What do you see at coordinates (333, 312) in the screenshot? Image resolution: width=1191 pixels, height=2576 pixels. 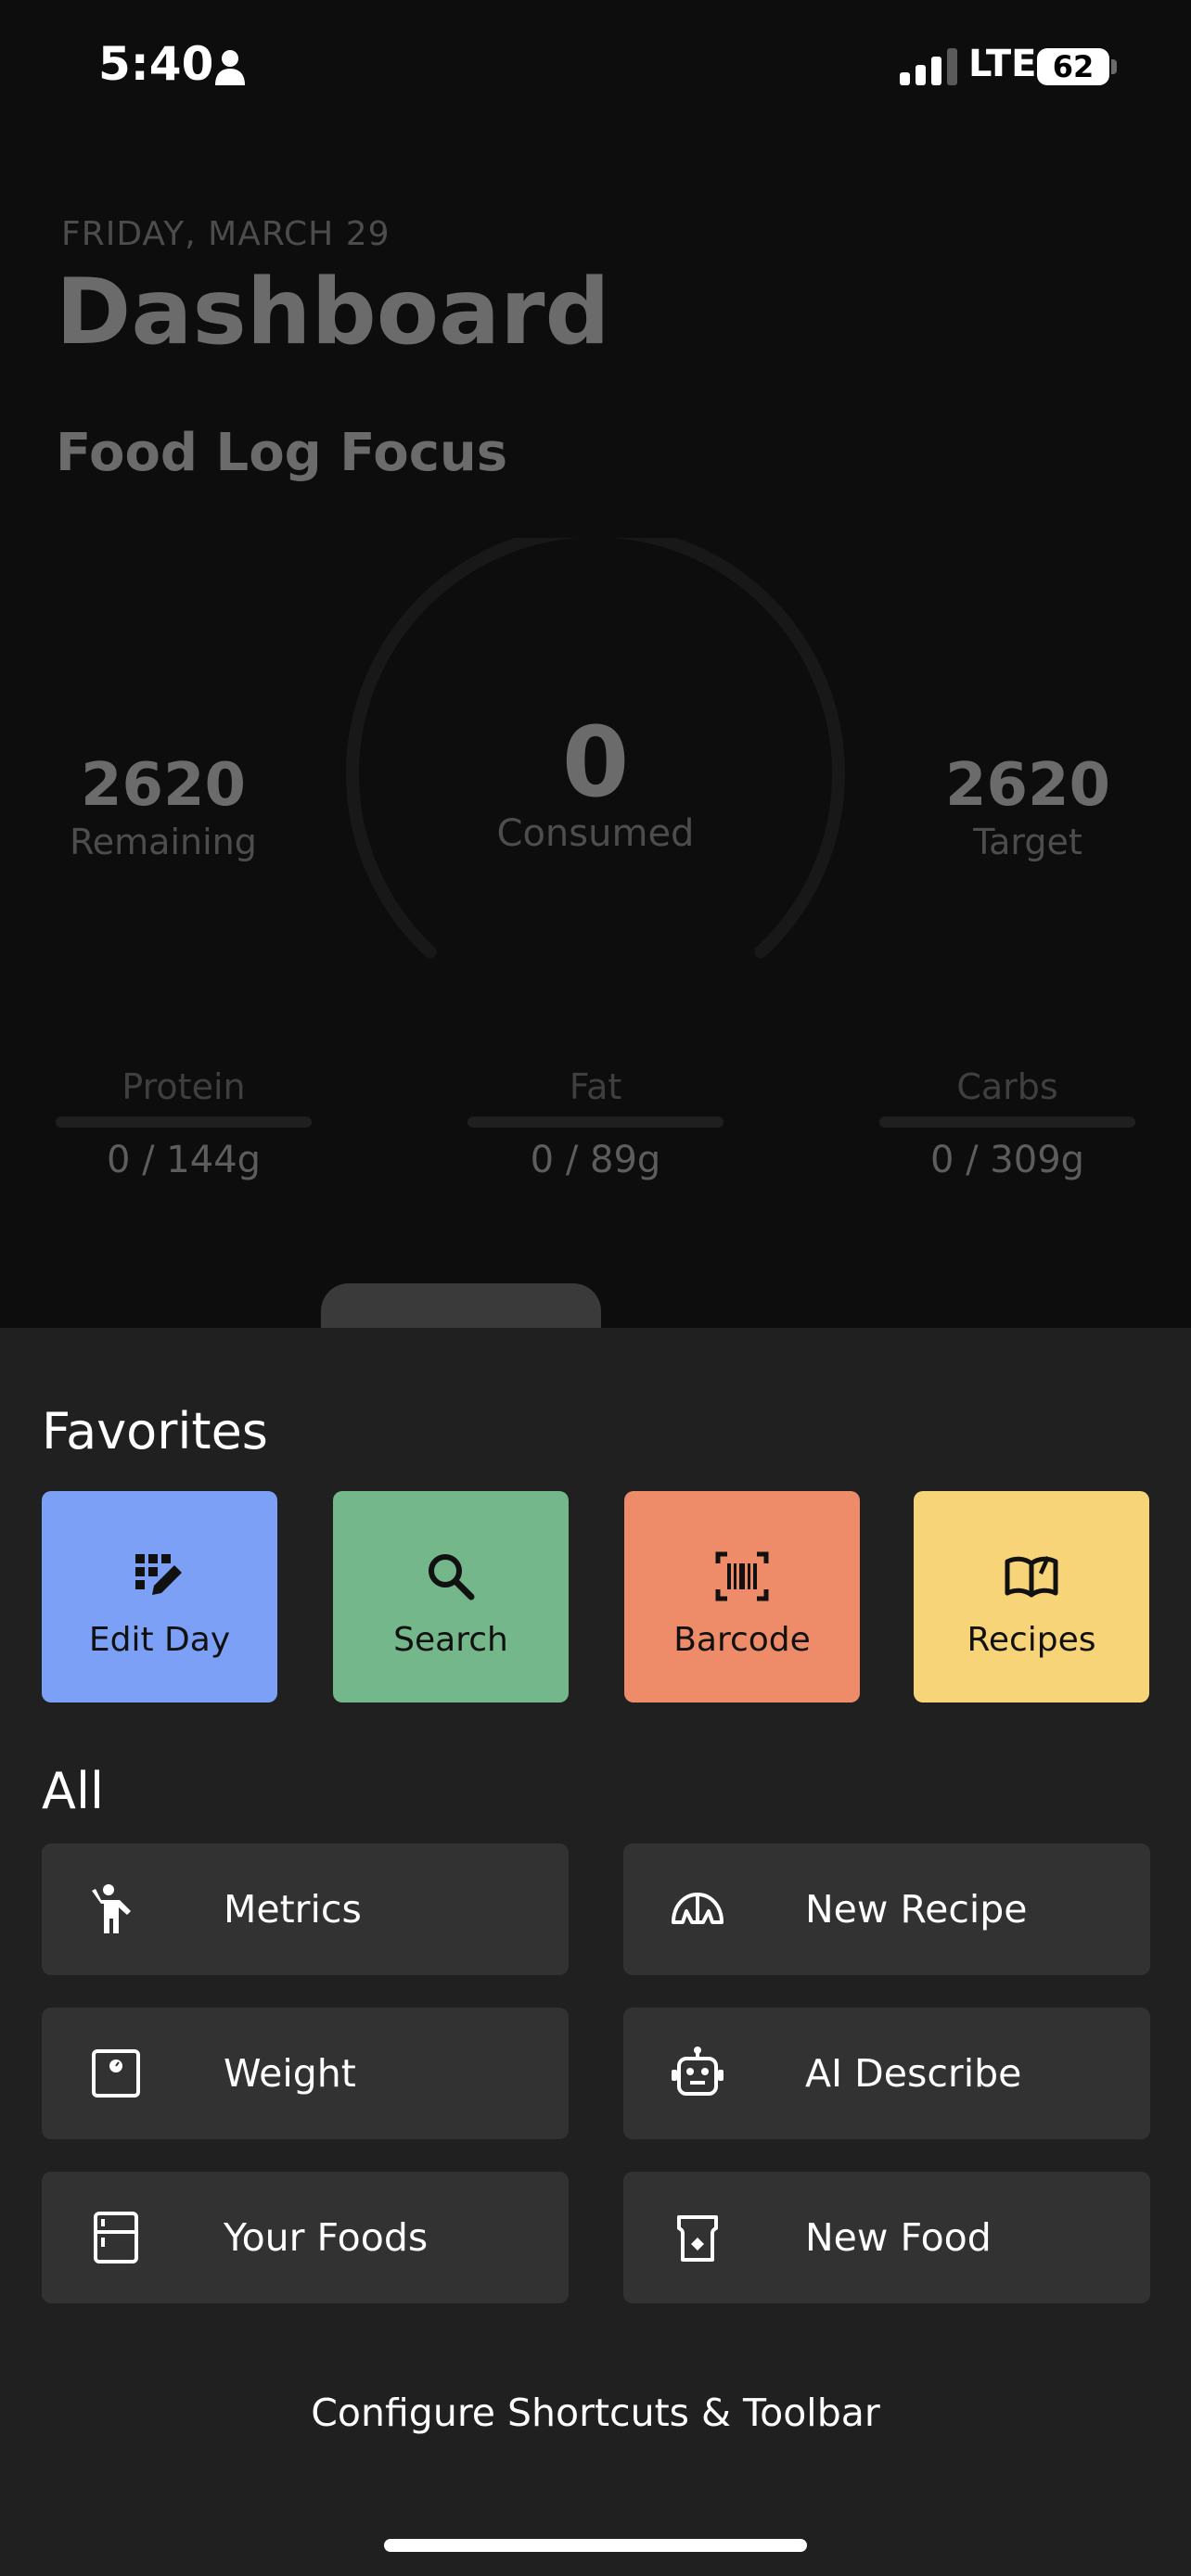 I see `page-title: Dashboard` at bounding box center [333, 312].